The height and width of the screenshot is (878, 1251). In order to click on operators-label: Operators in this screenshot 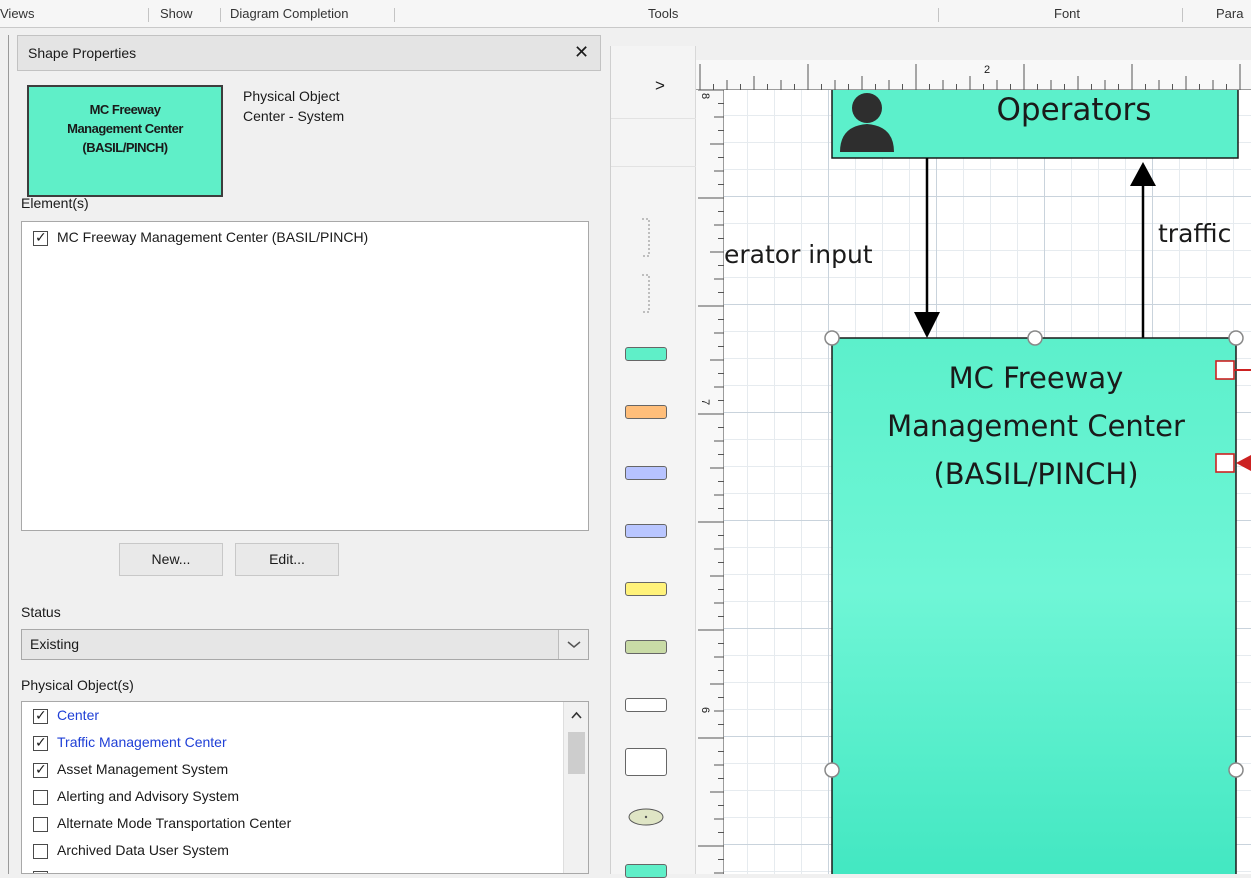, I will do `click(1074, 110)`.